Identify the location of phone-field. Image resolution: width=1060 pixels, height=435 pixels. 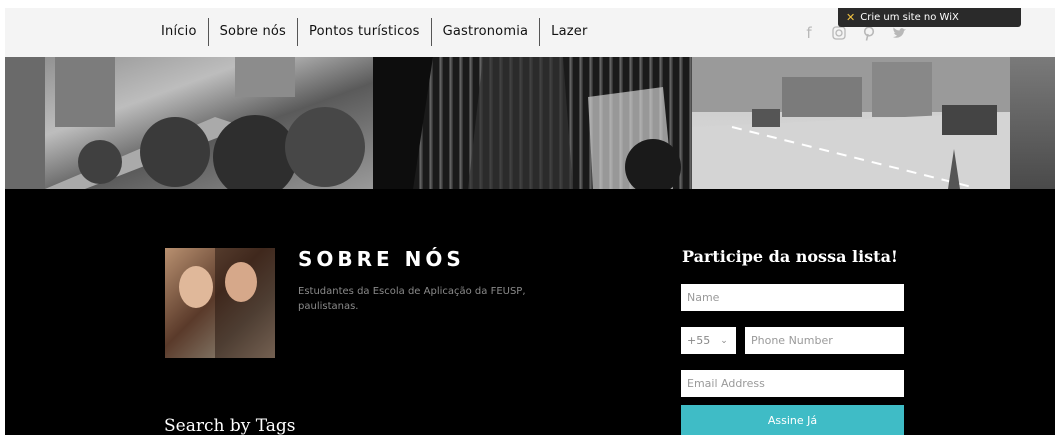
(824, 340).